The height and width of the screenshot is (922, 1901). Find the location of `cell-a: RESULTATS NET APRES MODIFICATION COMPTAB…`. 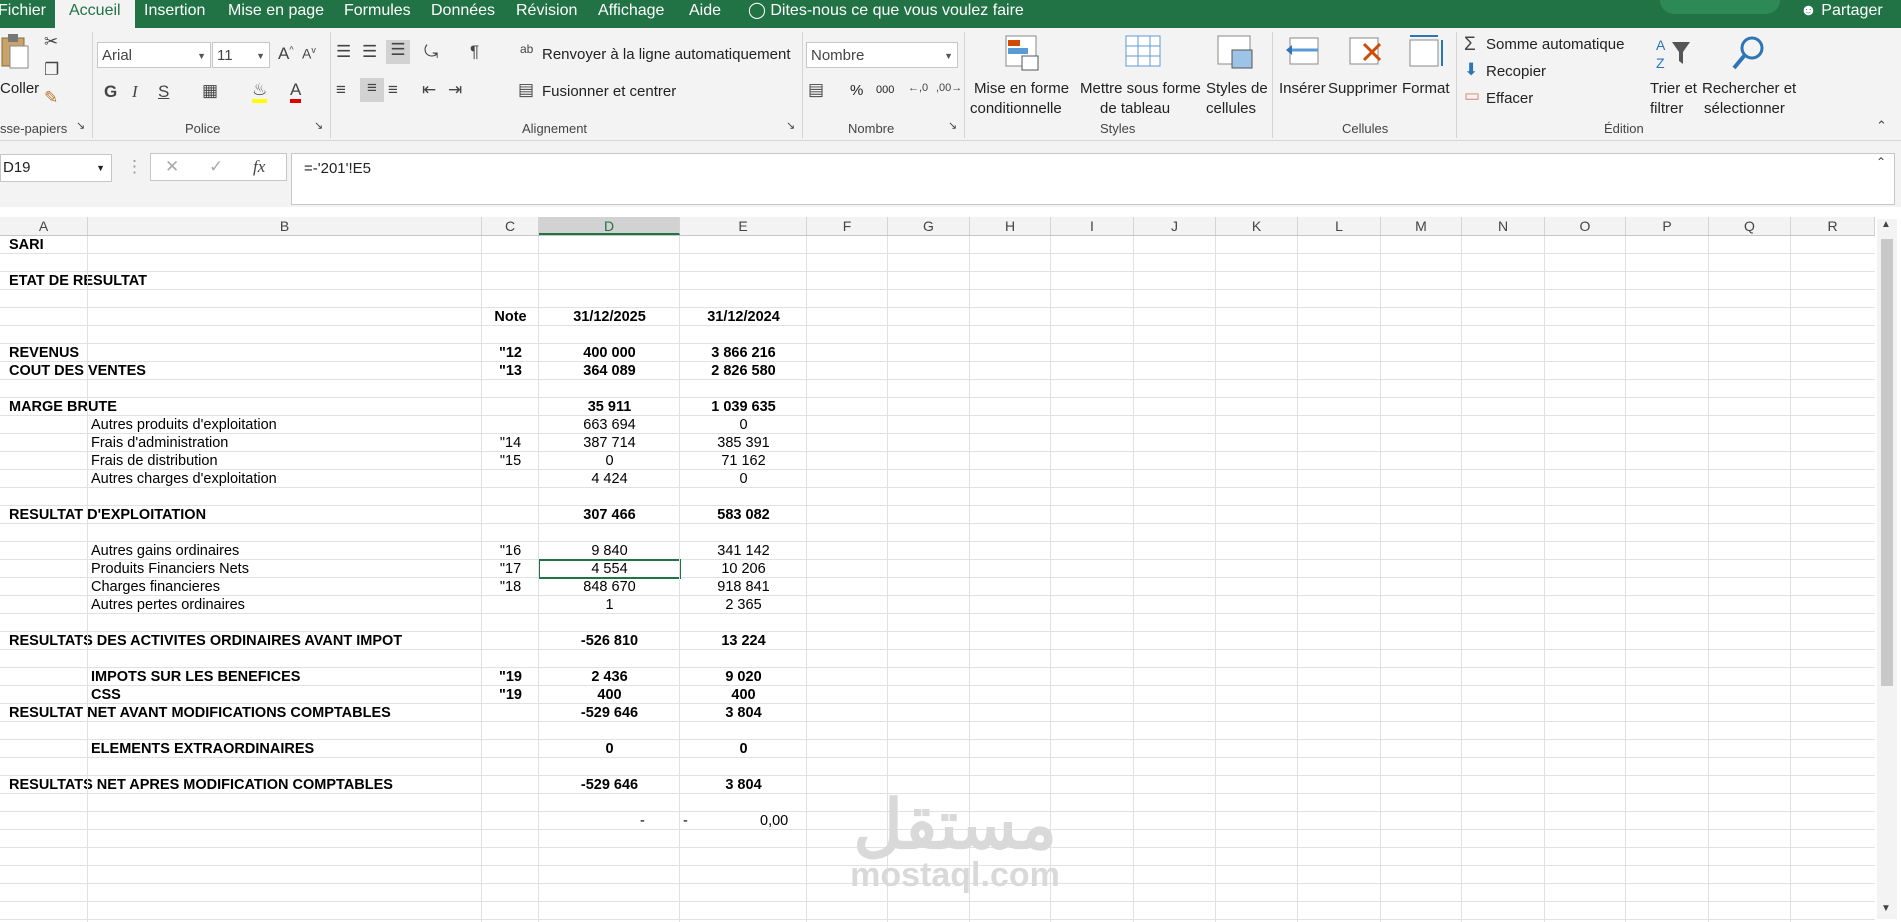

cell-a: RESULTATS NET APRES MODIFICATION COMPTAB… is located at coordinates (201, 785).